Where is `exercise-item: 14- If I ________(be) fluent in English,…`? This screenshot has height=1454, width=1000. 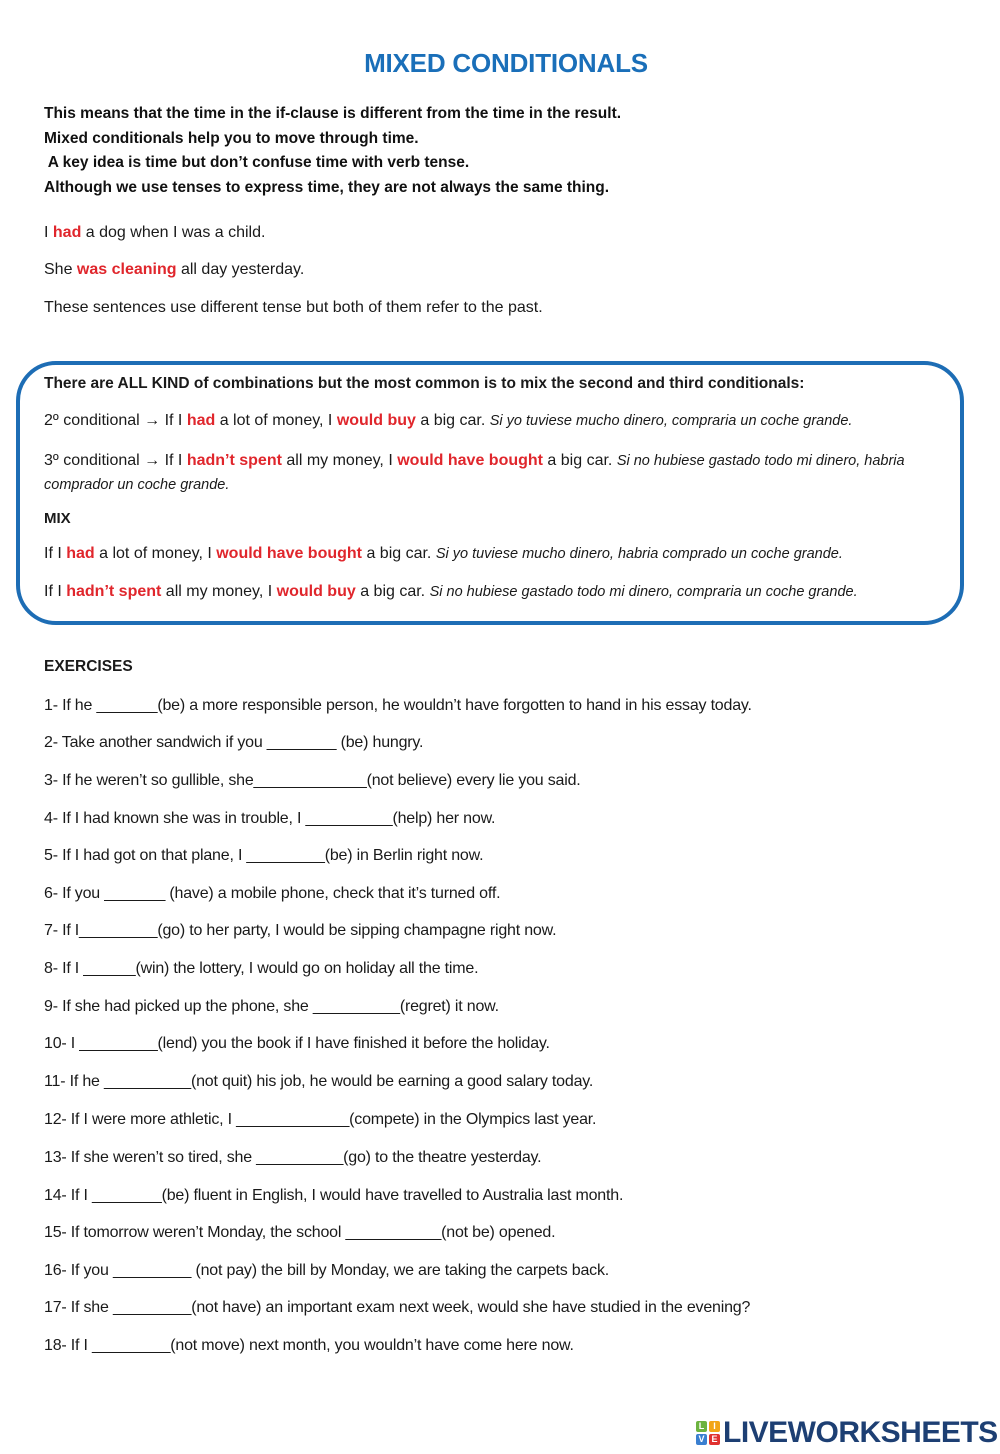 exercise-item: 14- If I ________(be) fluent in English,… is located at coordinates (333, 1196).